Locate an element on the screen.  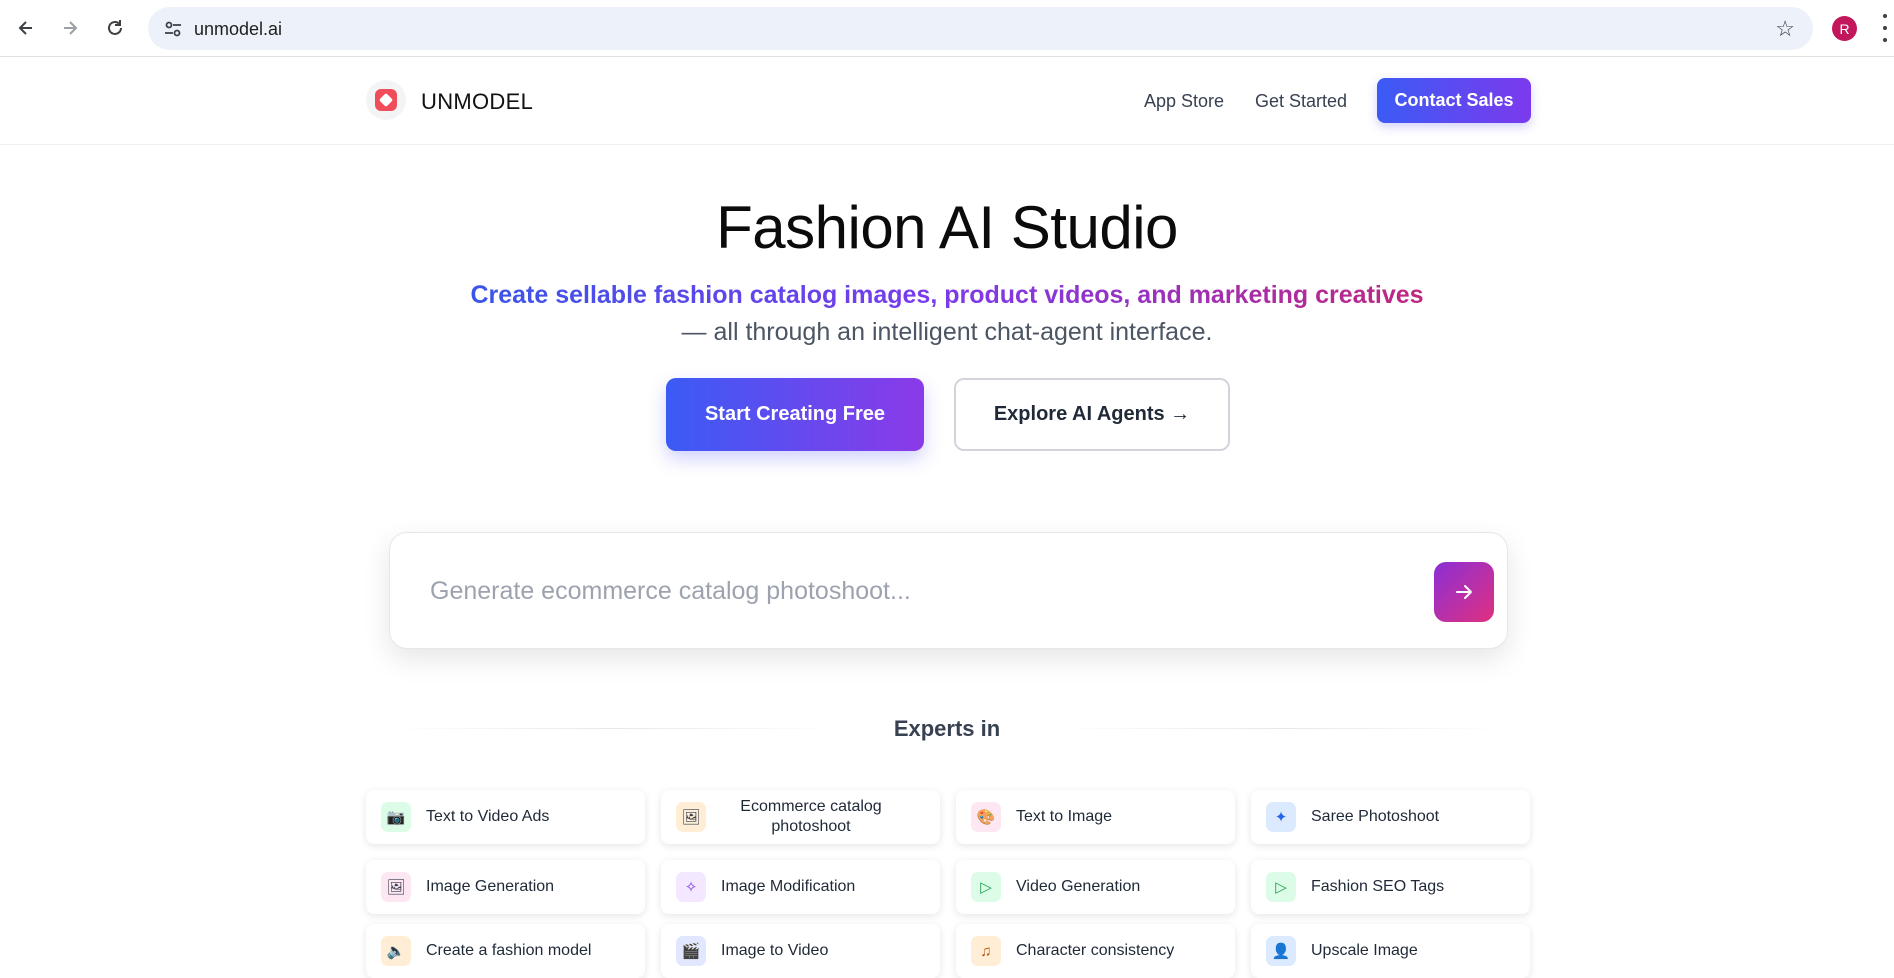
expert-card: ▷ Fashion SEO Tags is located at coordinates (1390, 887).